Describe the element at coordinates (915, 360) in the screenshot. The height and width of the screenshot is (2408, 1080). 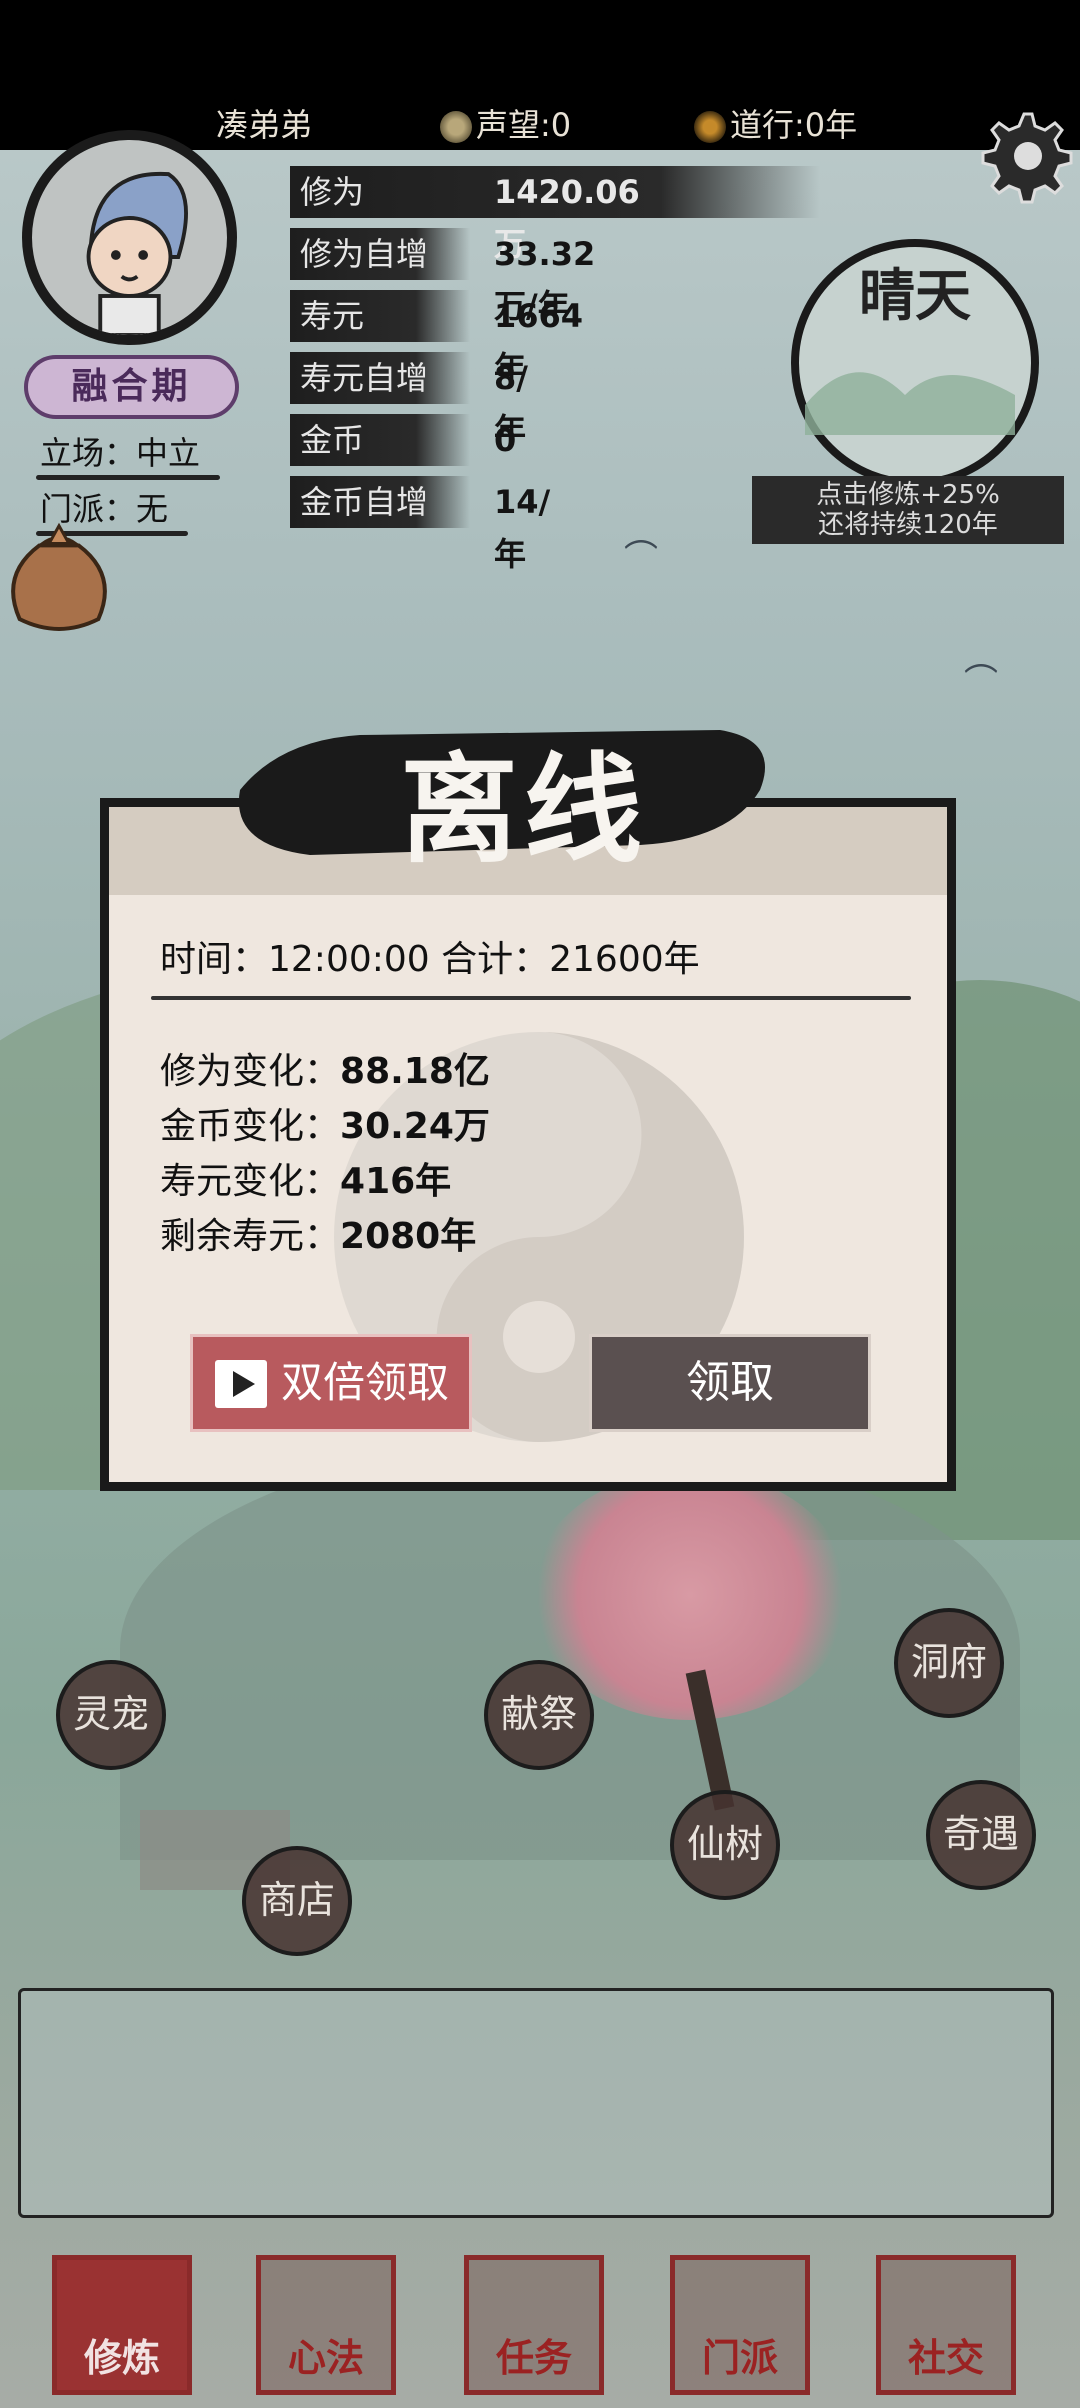
I see `weather-orb: 晴天` at that location.